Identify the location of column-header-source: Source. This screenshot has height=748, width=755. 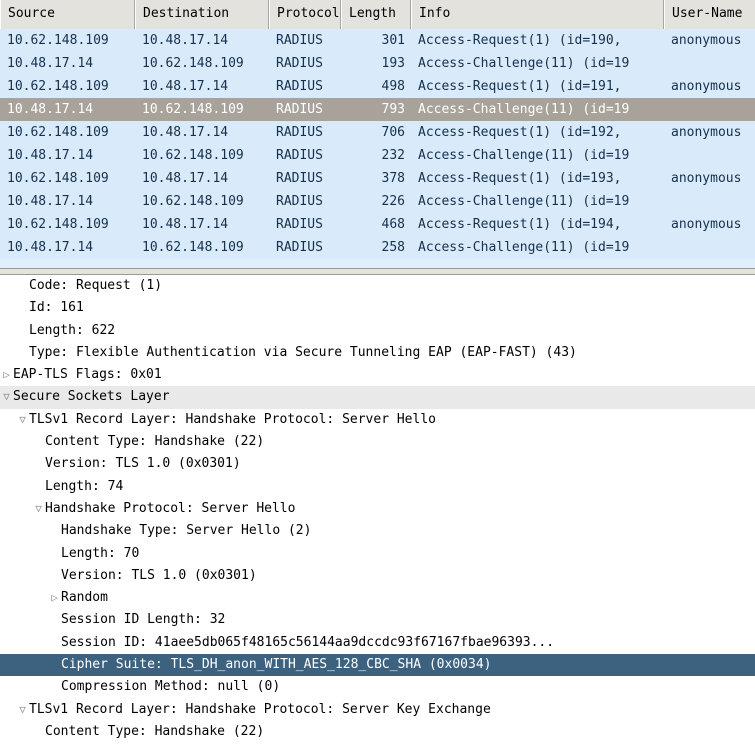
(67, 14).